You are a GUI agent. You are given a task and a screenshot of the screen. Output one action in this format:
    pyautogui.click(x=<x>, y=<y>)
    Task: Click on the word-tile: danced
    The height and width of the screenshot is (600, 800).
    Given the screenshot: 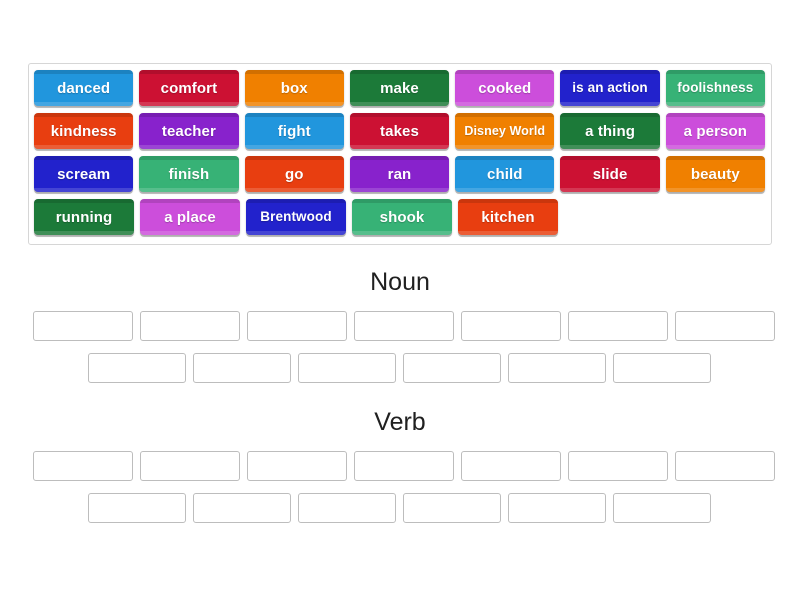 What is the action you would take?
    pyautogui.click(x=84, y=88)
    